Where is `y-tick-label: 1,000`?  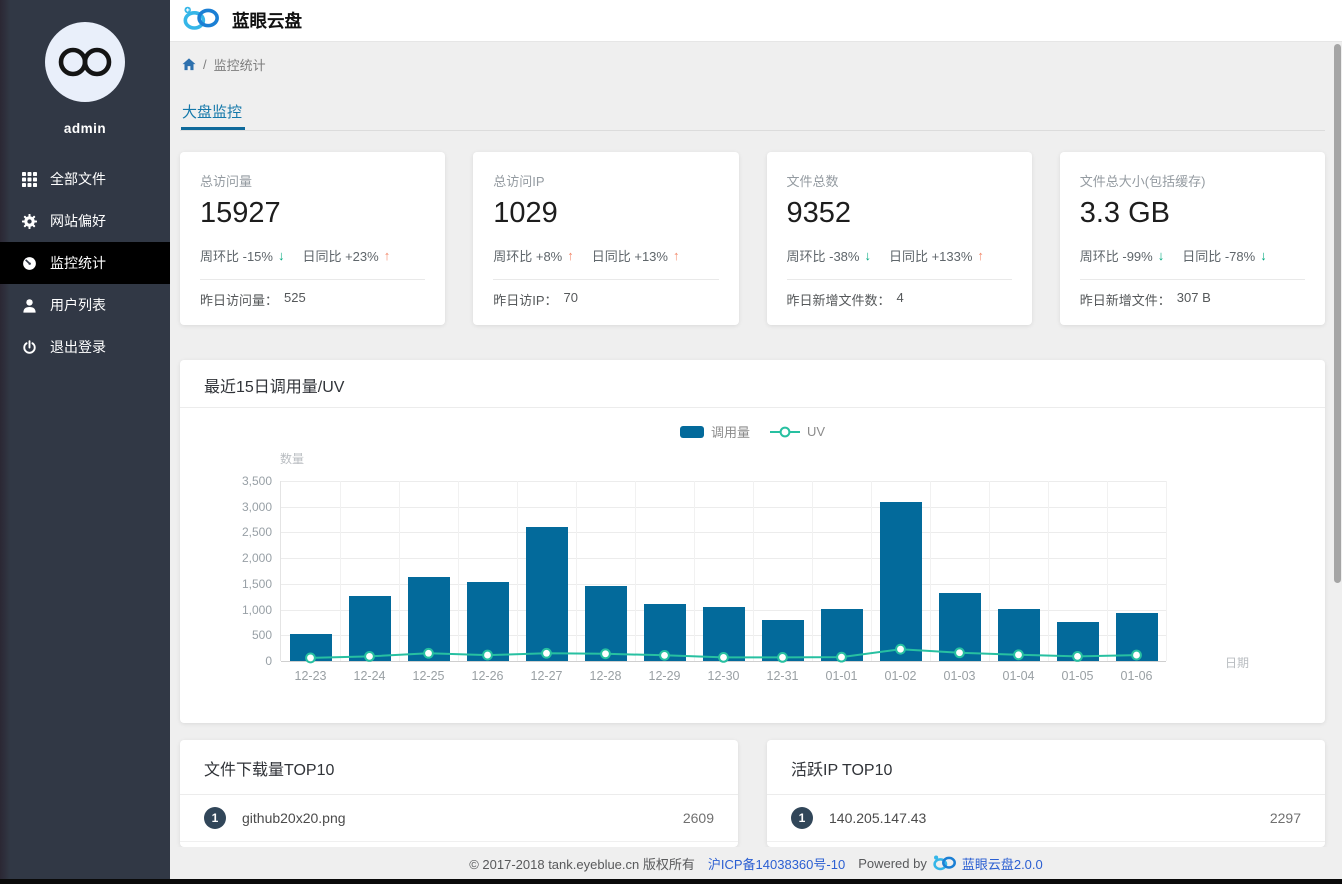 y-tick-label: 1,000 is located at coordinates (256, 609).